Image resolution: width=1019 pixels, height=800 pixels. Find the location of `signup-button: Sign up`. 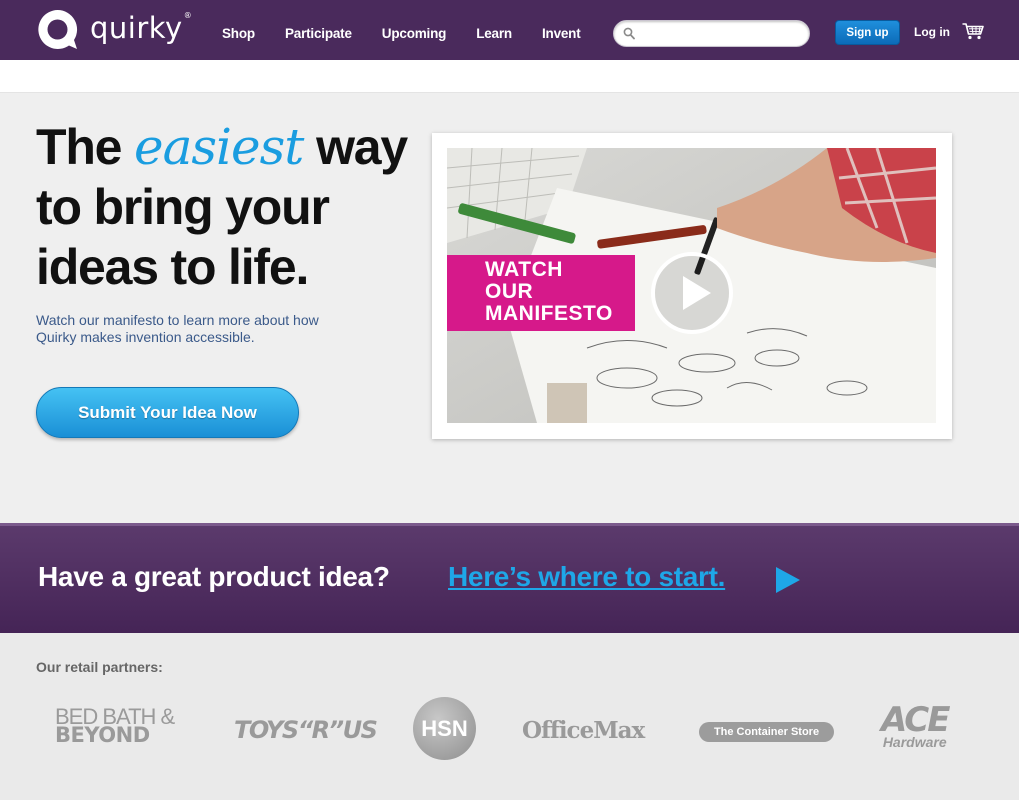

signup-button: Sign up is located at coordinates (867, 32).